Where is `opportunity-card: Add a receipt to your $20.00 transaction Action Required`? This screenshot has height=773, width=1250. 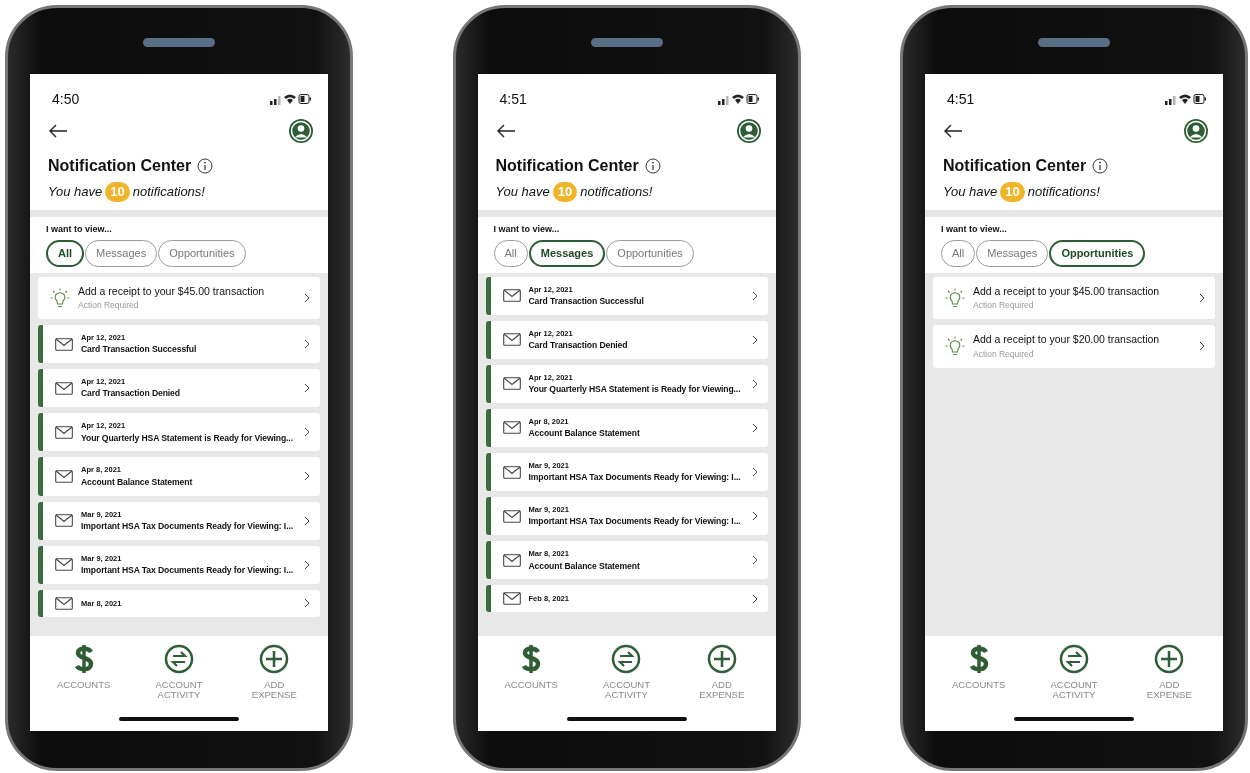 opportunity-card: Add a receipt to your $20.00 transaction Action Required is located at coordinates (1074, 346).